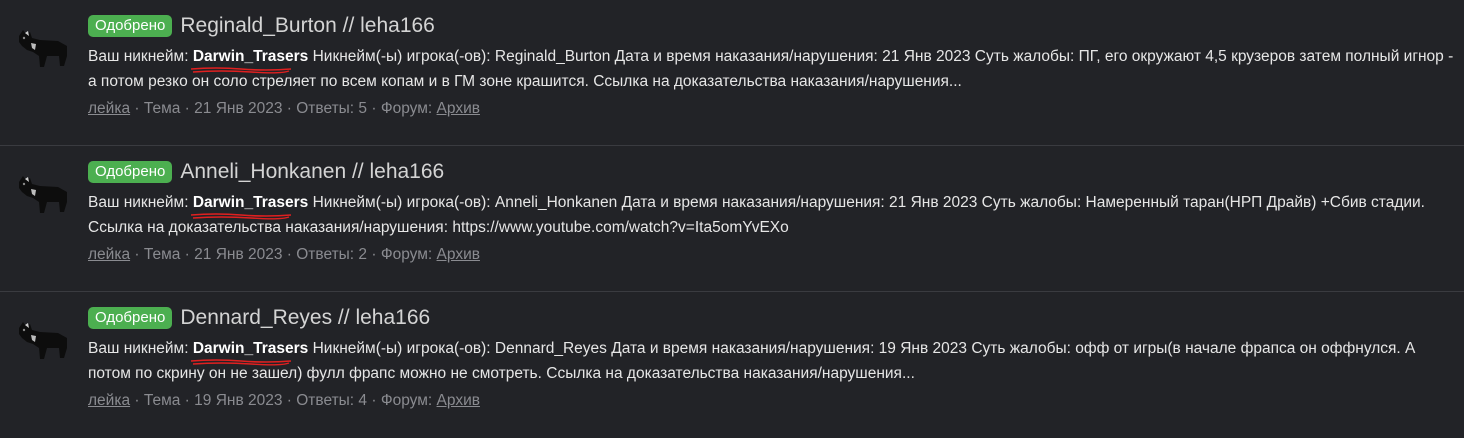 This screenshot has width=1464, height=438. Describe the element at coordinates (332, 254) in the screenshot. I see `reply-count: Ответы: 2` at that location.